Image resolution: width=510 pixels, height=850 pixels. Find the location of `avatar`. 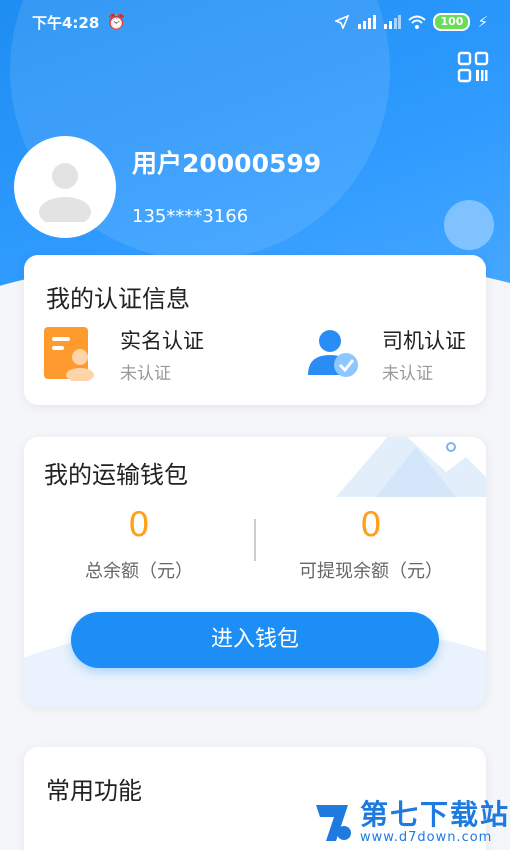

avatar is located at coordinates (65, 187).